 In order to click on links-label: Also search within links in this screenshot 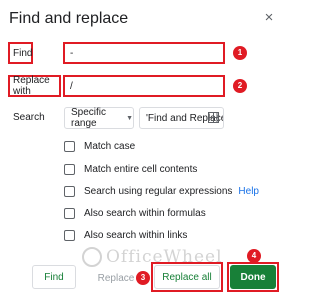, I will do `click(136, 235)`.